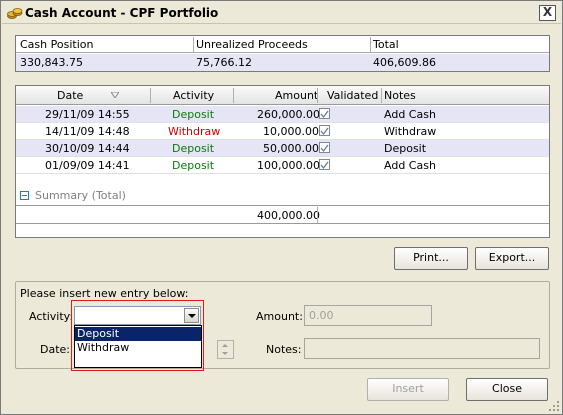  I want to click on notes-field, so click(422, 348).